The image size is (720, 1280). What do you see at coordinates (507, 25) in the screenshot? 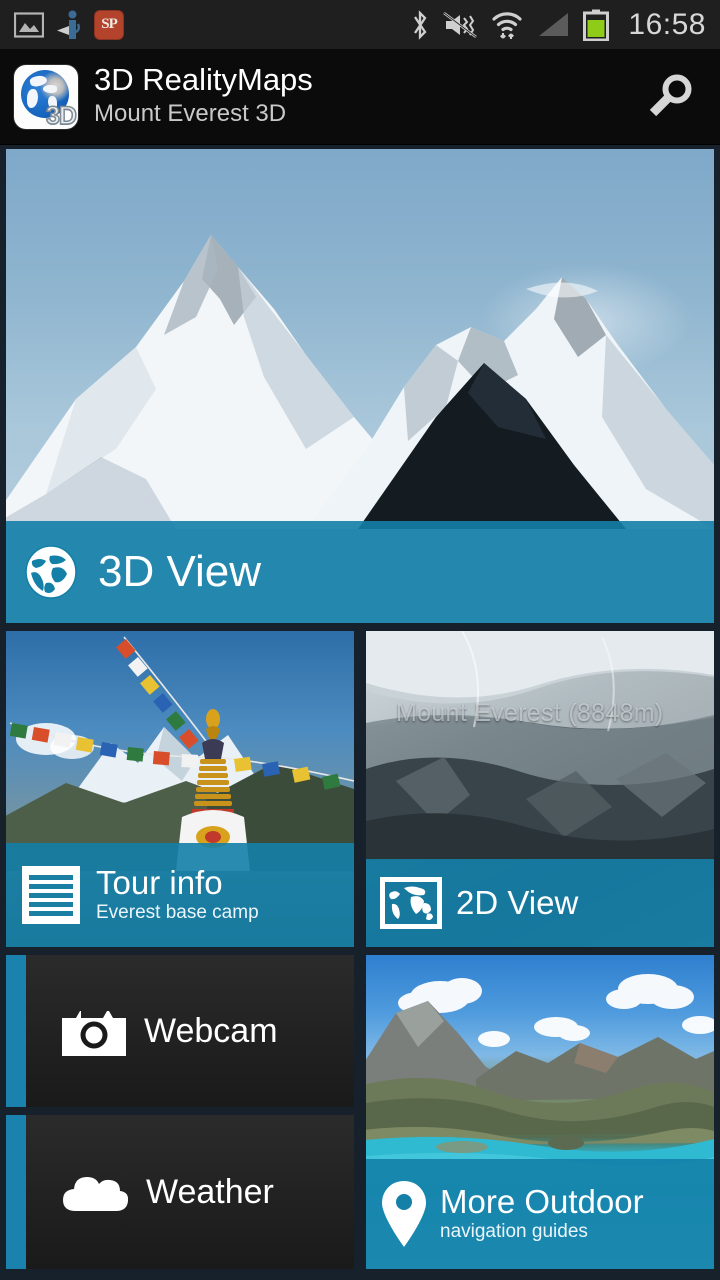
I see `wifi-icon` at bounding box center [507, 25].